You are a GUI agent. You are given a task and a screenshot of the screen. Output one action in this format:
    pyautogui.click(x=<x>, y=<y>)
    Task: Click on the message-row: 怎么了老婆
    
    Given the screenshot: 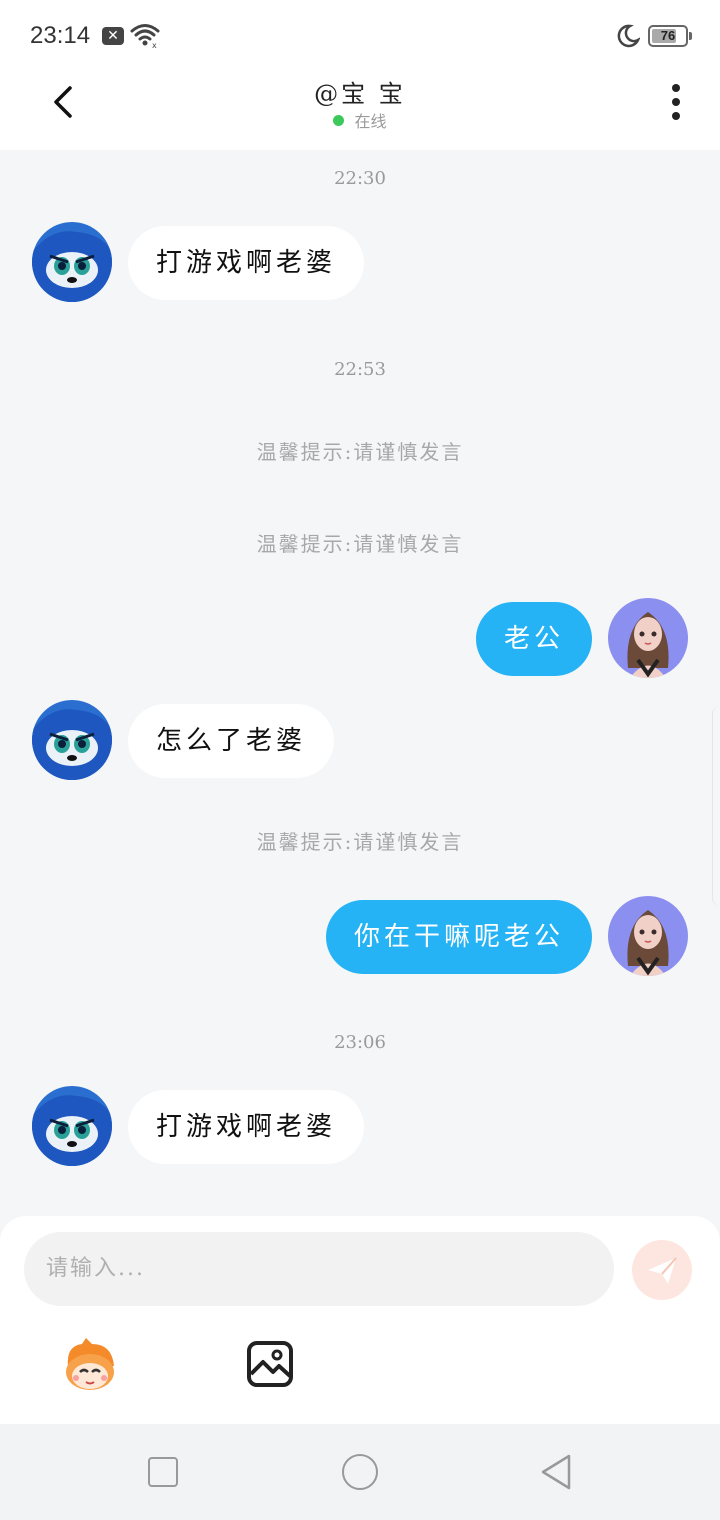 What is the action you would take?
    pyautogui.click(x=360, y=741)
    